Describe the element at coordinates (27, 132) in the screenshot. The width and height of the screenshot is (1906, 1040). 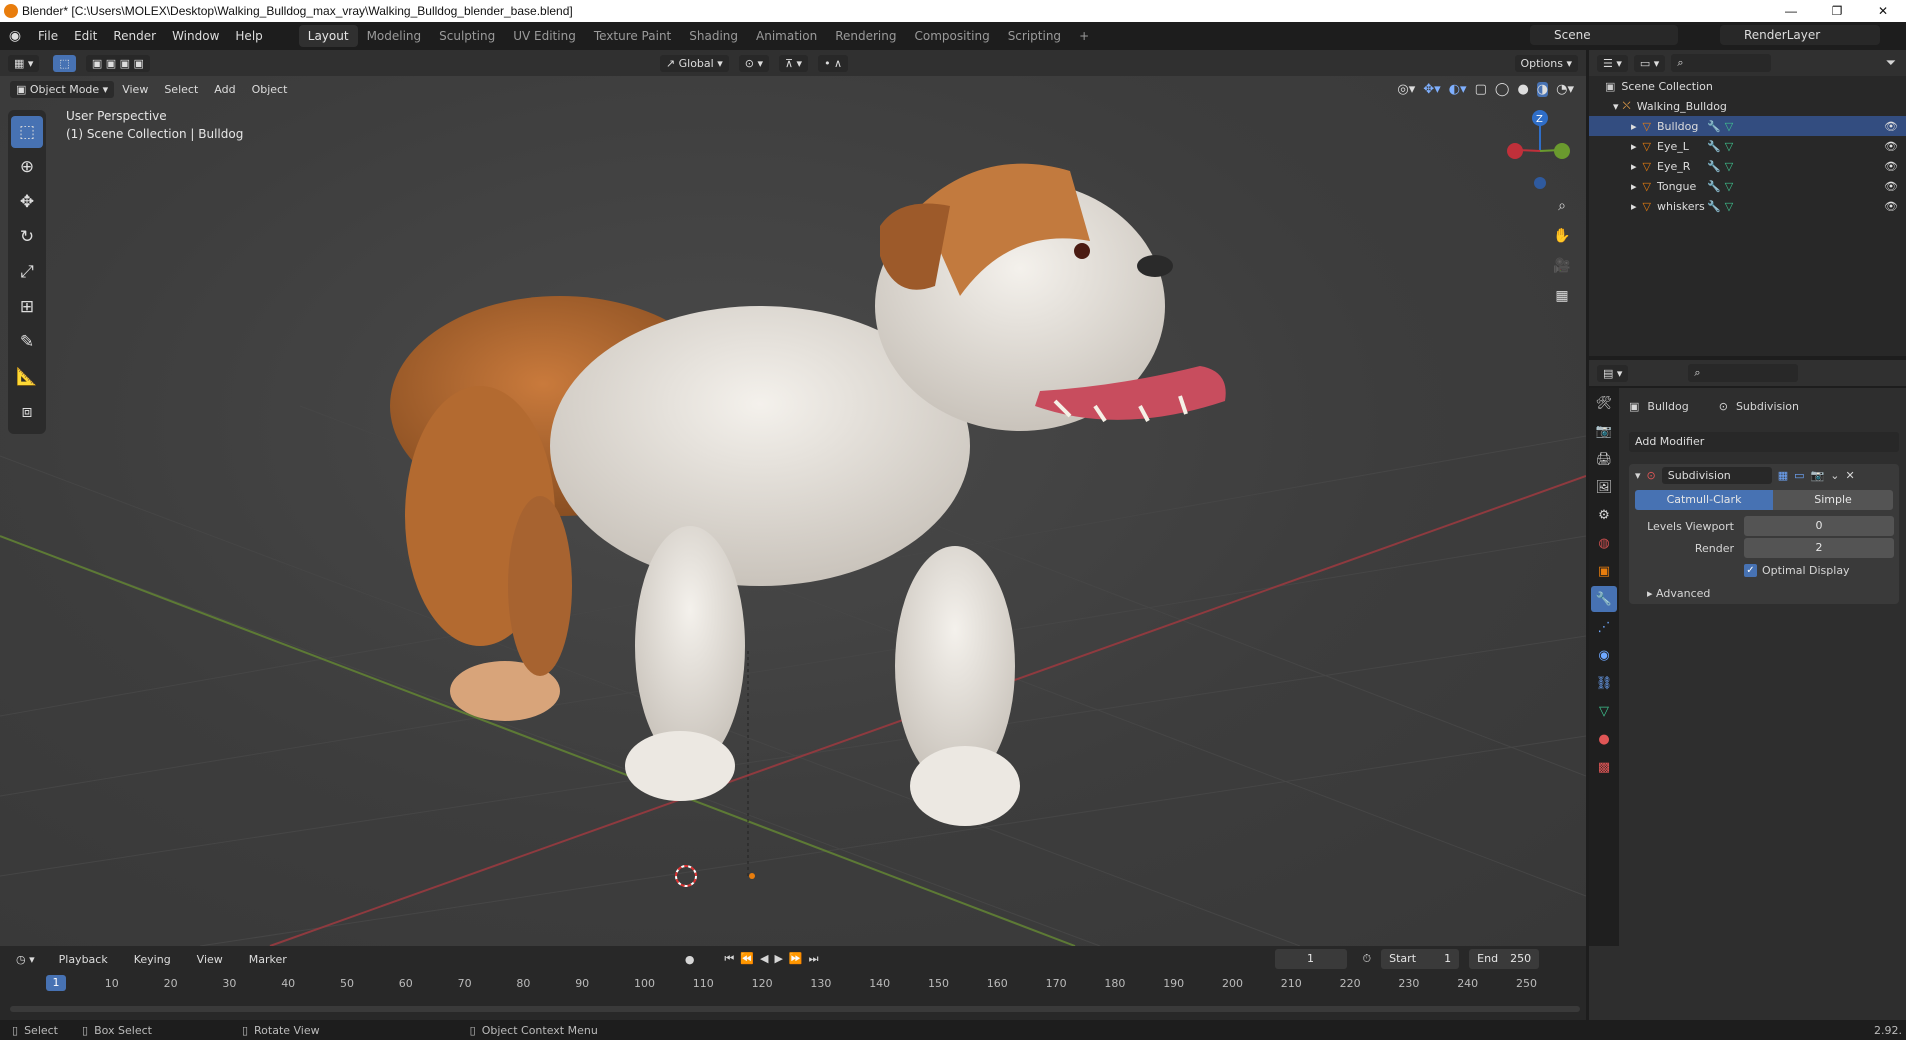
I see `select-box-icon: ⬚` at that location.